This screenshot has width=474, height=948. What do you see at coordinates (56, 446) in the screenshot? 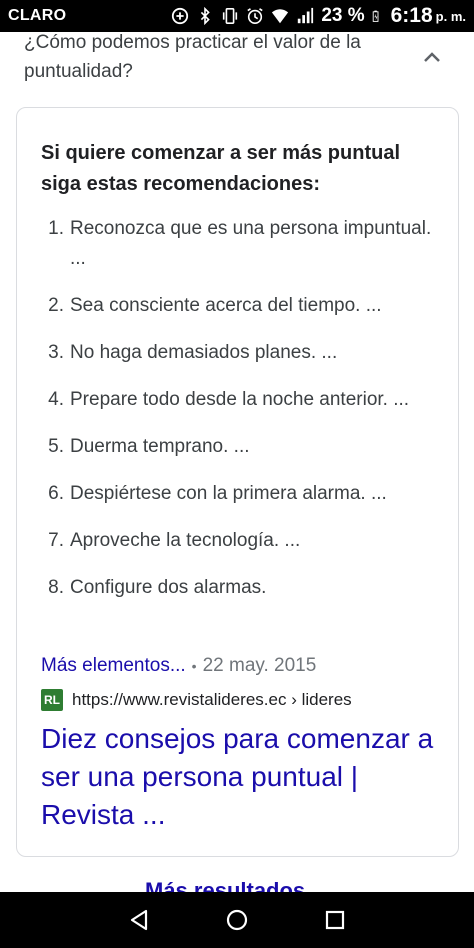
I see `step-number: 5.` at bounding box center [56, 446].